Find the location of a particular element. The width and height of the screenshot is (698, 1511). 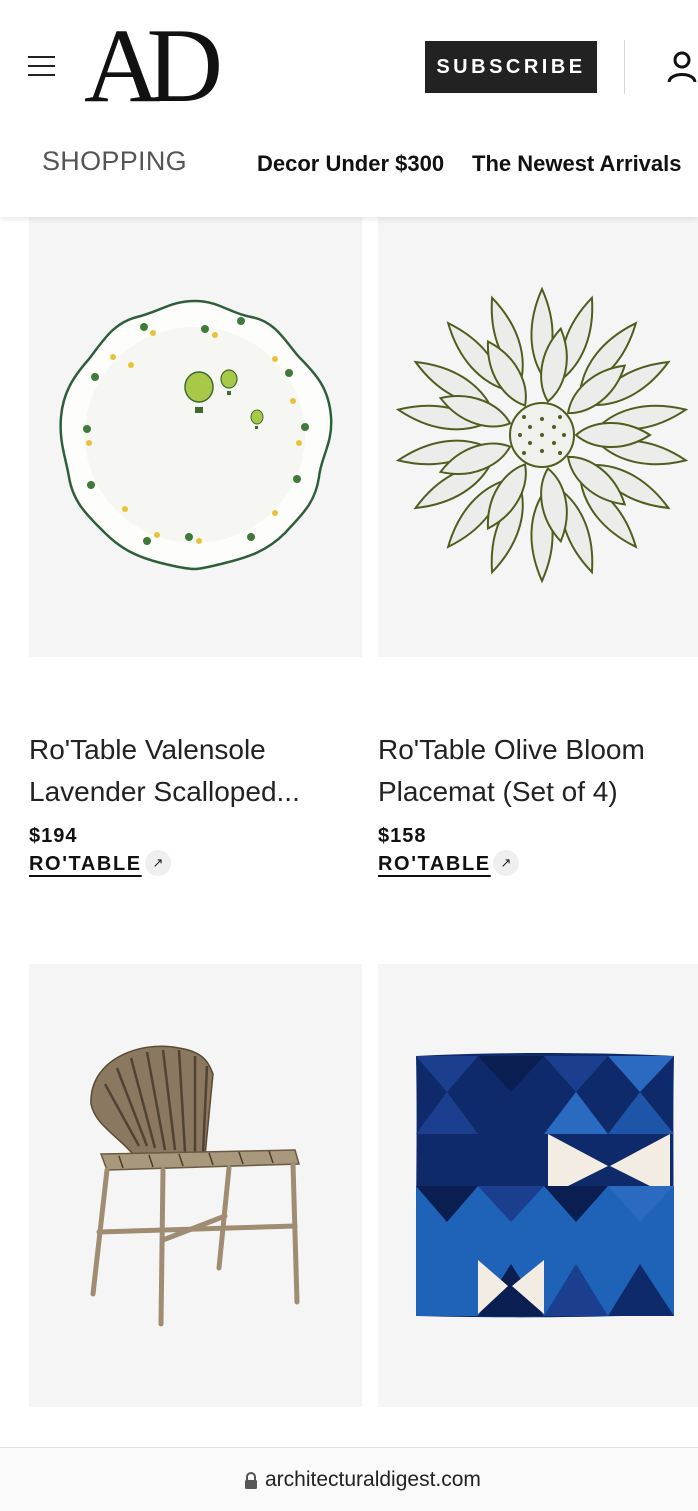

product-image-placemat is located at coordinates (538, 437).